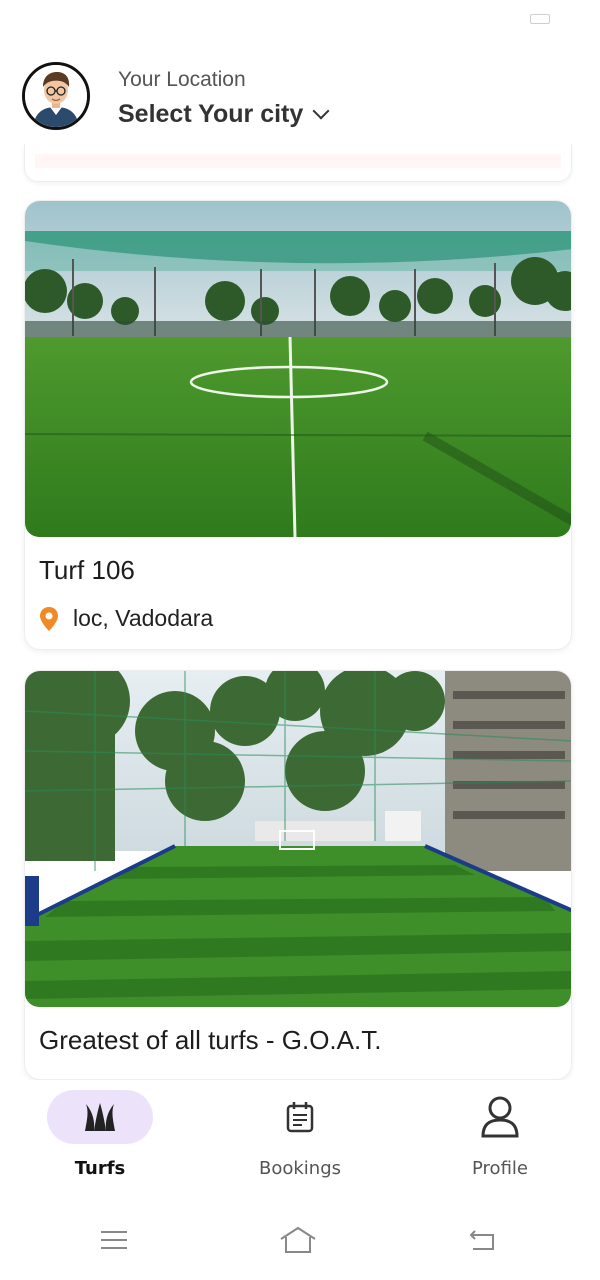  Describe the element at coordinates (210, 1040) in the screenshot. I see `turf-name: Greatest of all turfs - G.O.A.T.` at that location.